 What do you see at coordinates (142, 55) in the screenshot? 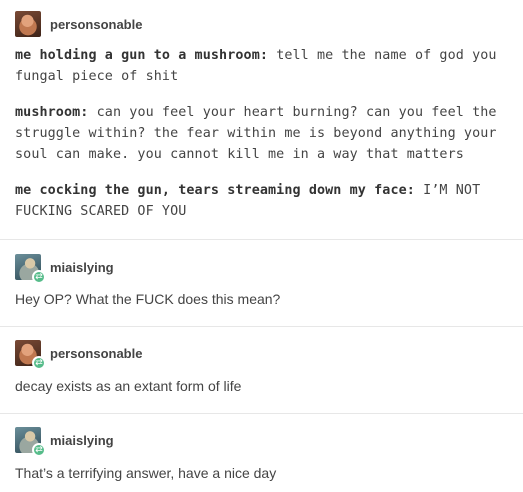
I see `speaker-label: me holding a gun to a mushroom:` at bounding box center [142, 55].